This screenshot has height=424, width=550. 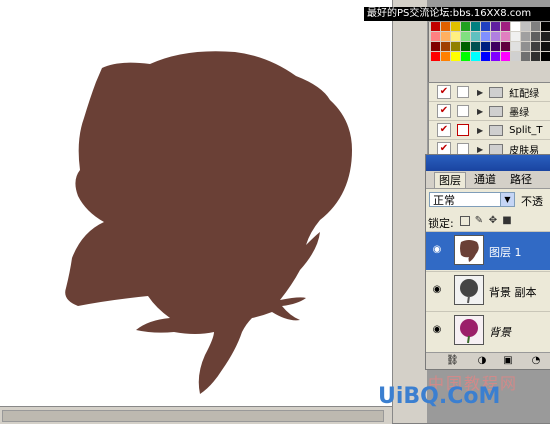 I want to click on tab-layers: 图层, so click(x=450, y=180).